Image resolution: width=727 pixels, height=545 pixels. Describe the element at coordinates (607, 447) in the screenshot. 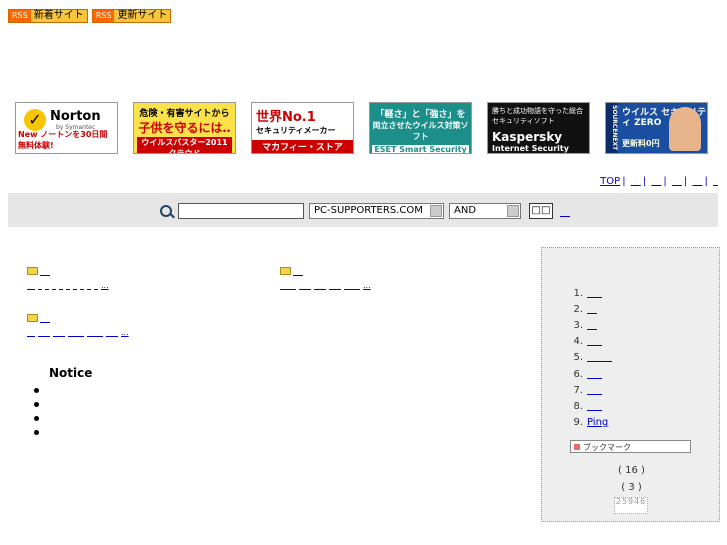

I see `bookmark-label: ブックマーク` at that location.